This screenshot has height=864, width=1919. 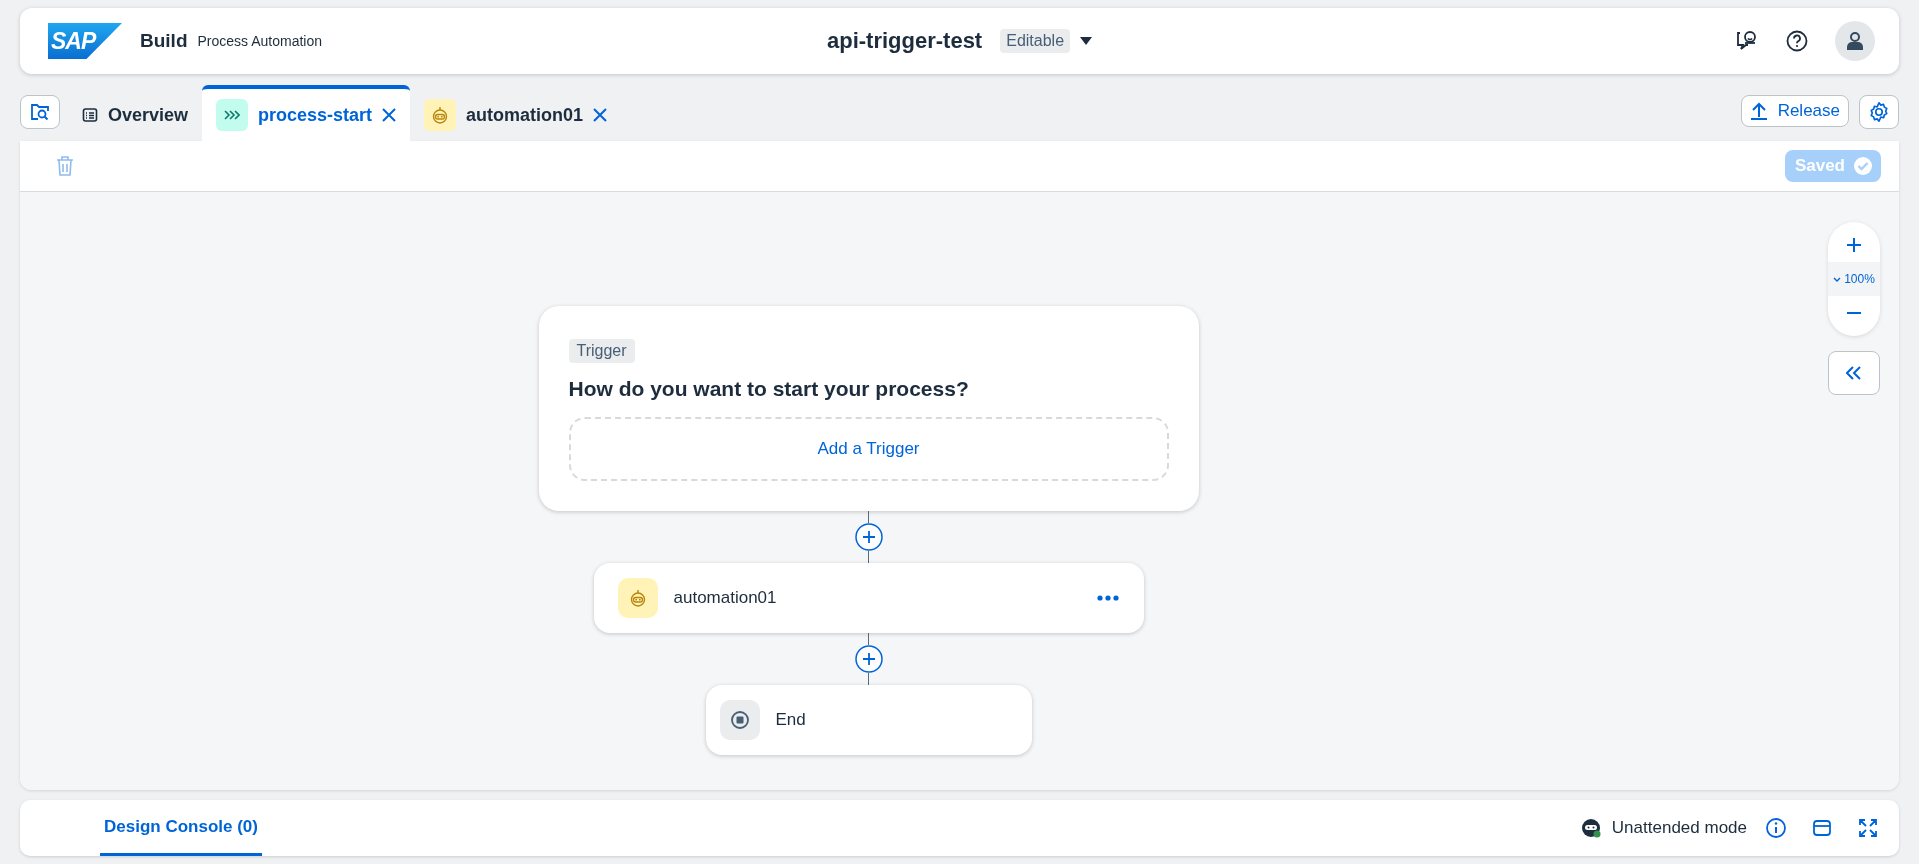 I want to click on list-icon, so click(x=90, y=115).